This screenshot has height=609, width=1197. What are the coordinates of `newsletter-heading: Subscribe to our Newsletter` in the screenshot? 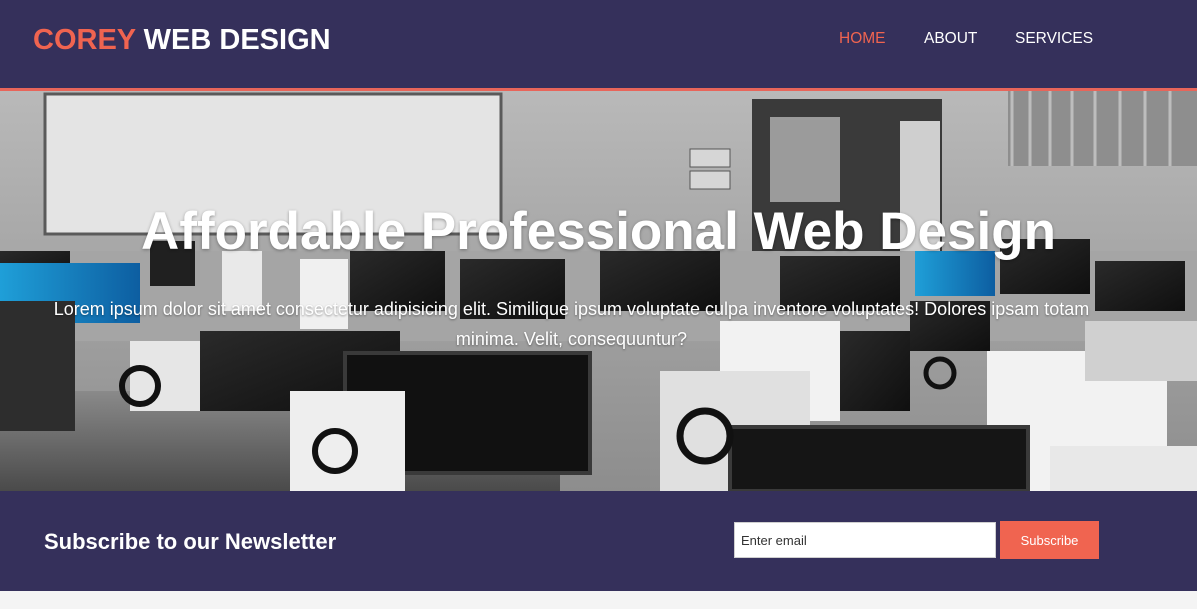 It's located at (190, 541).